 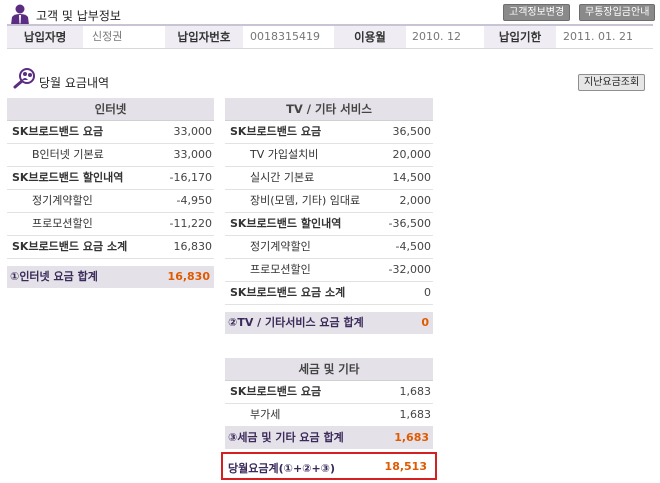 I want to click on tv-row-value: 2,000, so click(x=415, y=200).